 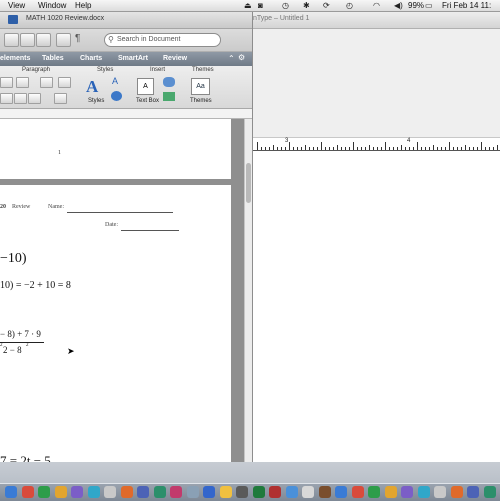 What do you see at coordinates (34, 98) in the screenshot?
I see `justify-button` at bounding box center [34, 98].